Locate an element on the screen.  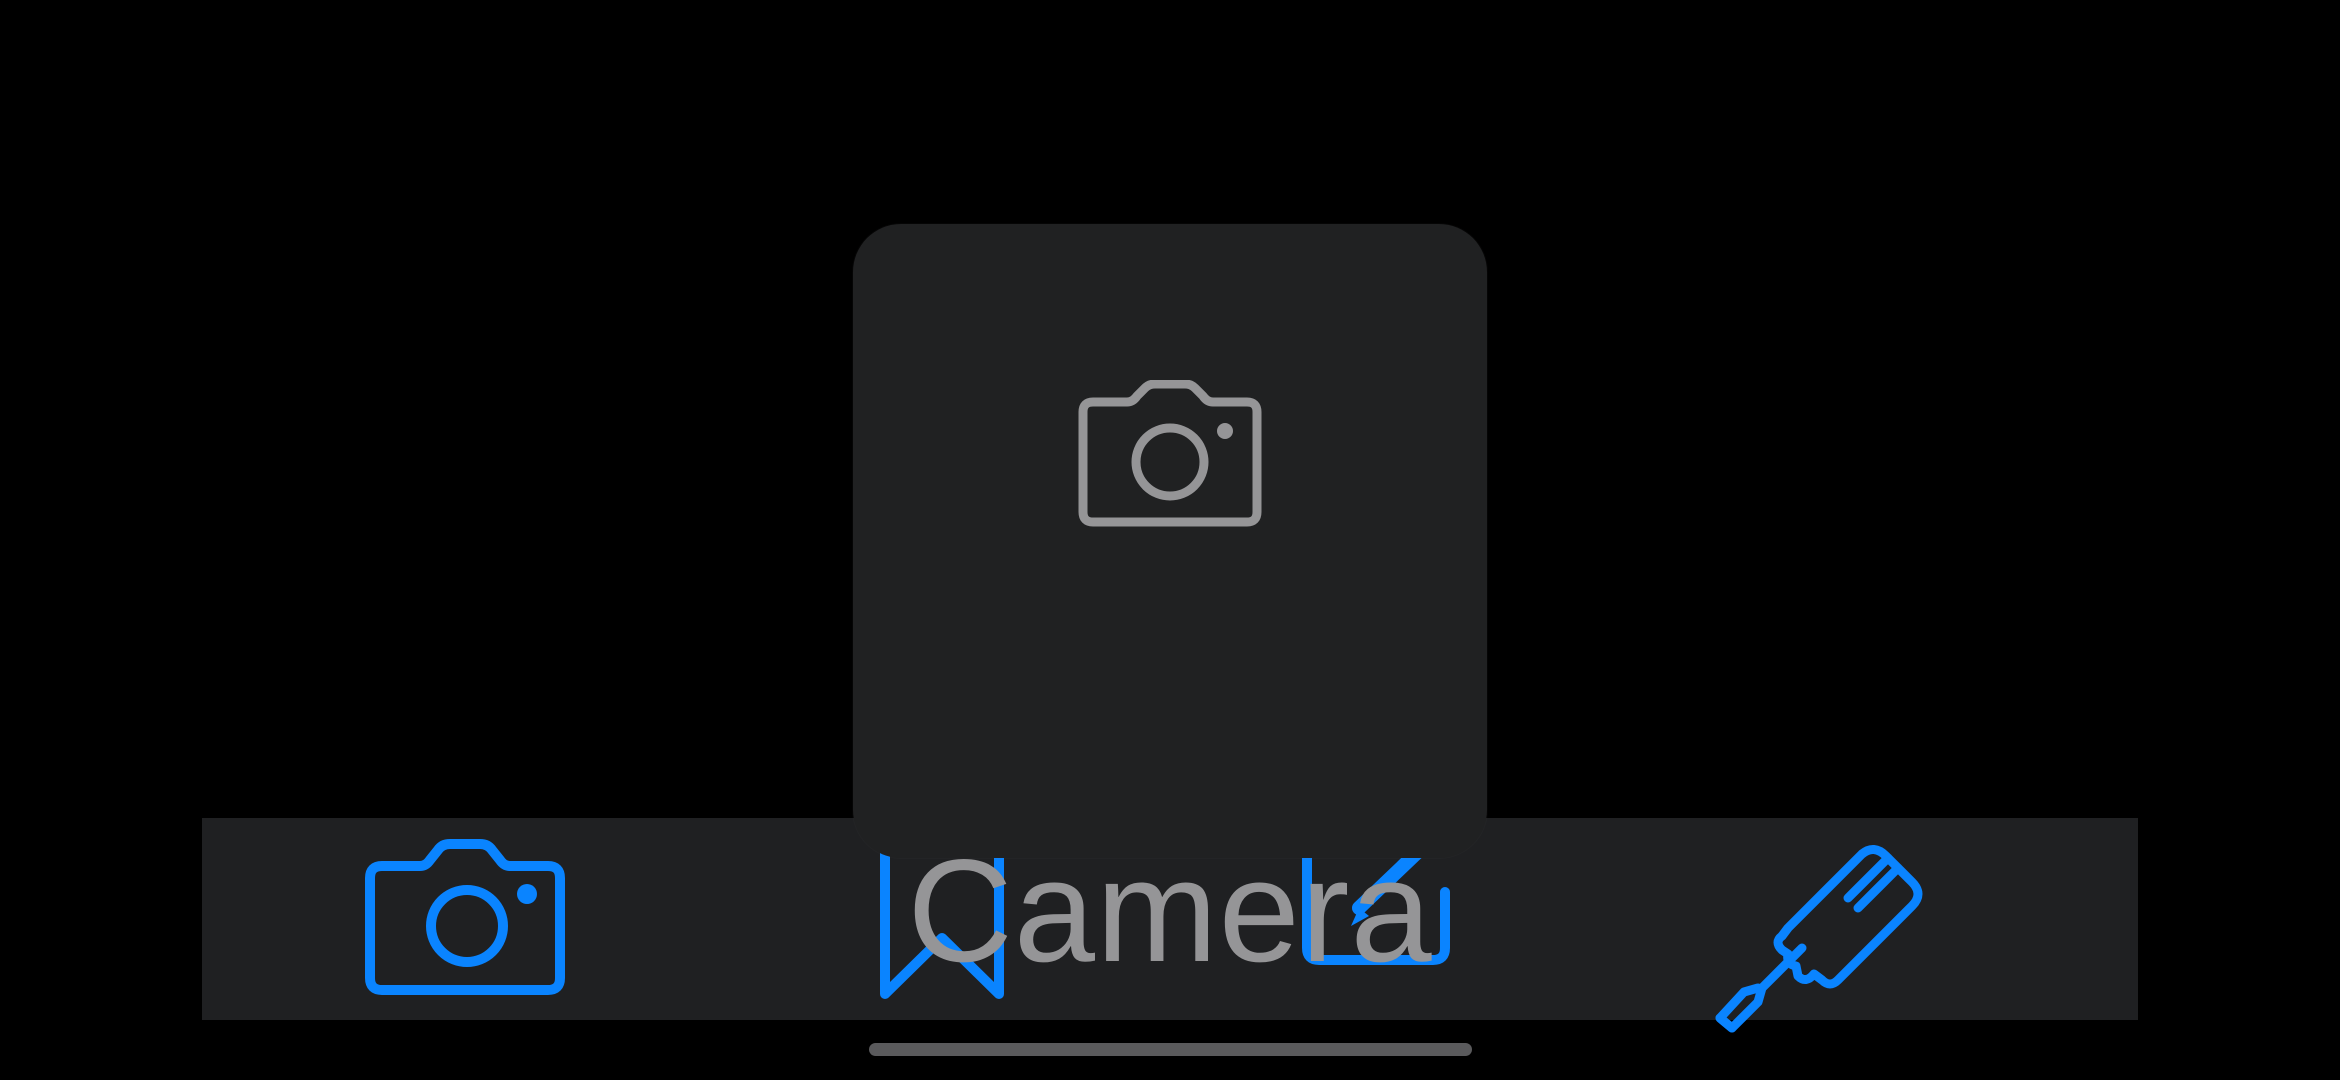
hud-label: Camera is located at coordinates (1170, 910).